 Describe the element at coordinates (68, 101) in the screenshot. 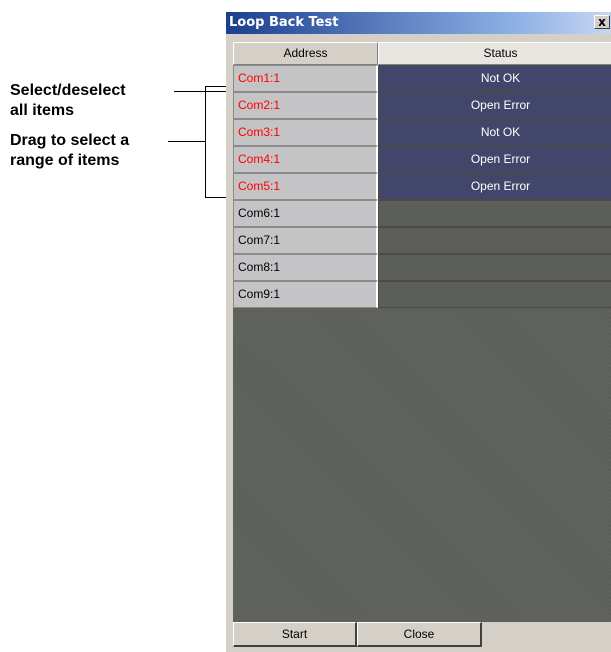

I see `callout-select-deselect: Select/deselect all items` at that location.